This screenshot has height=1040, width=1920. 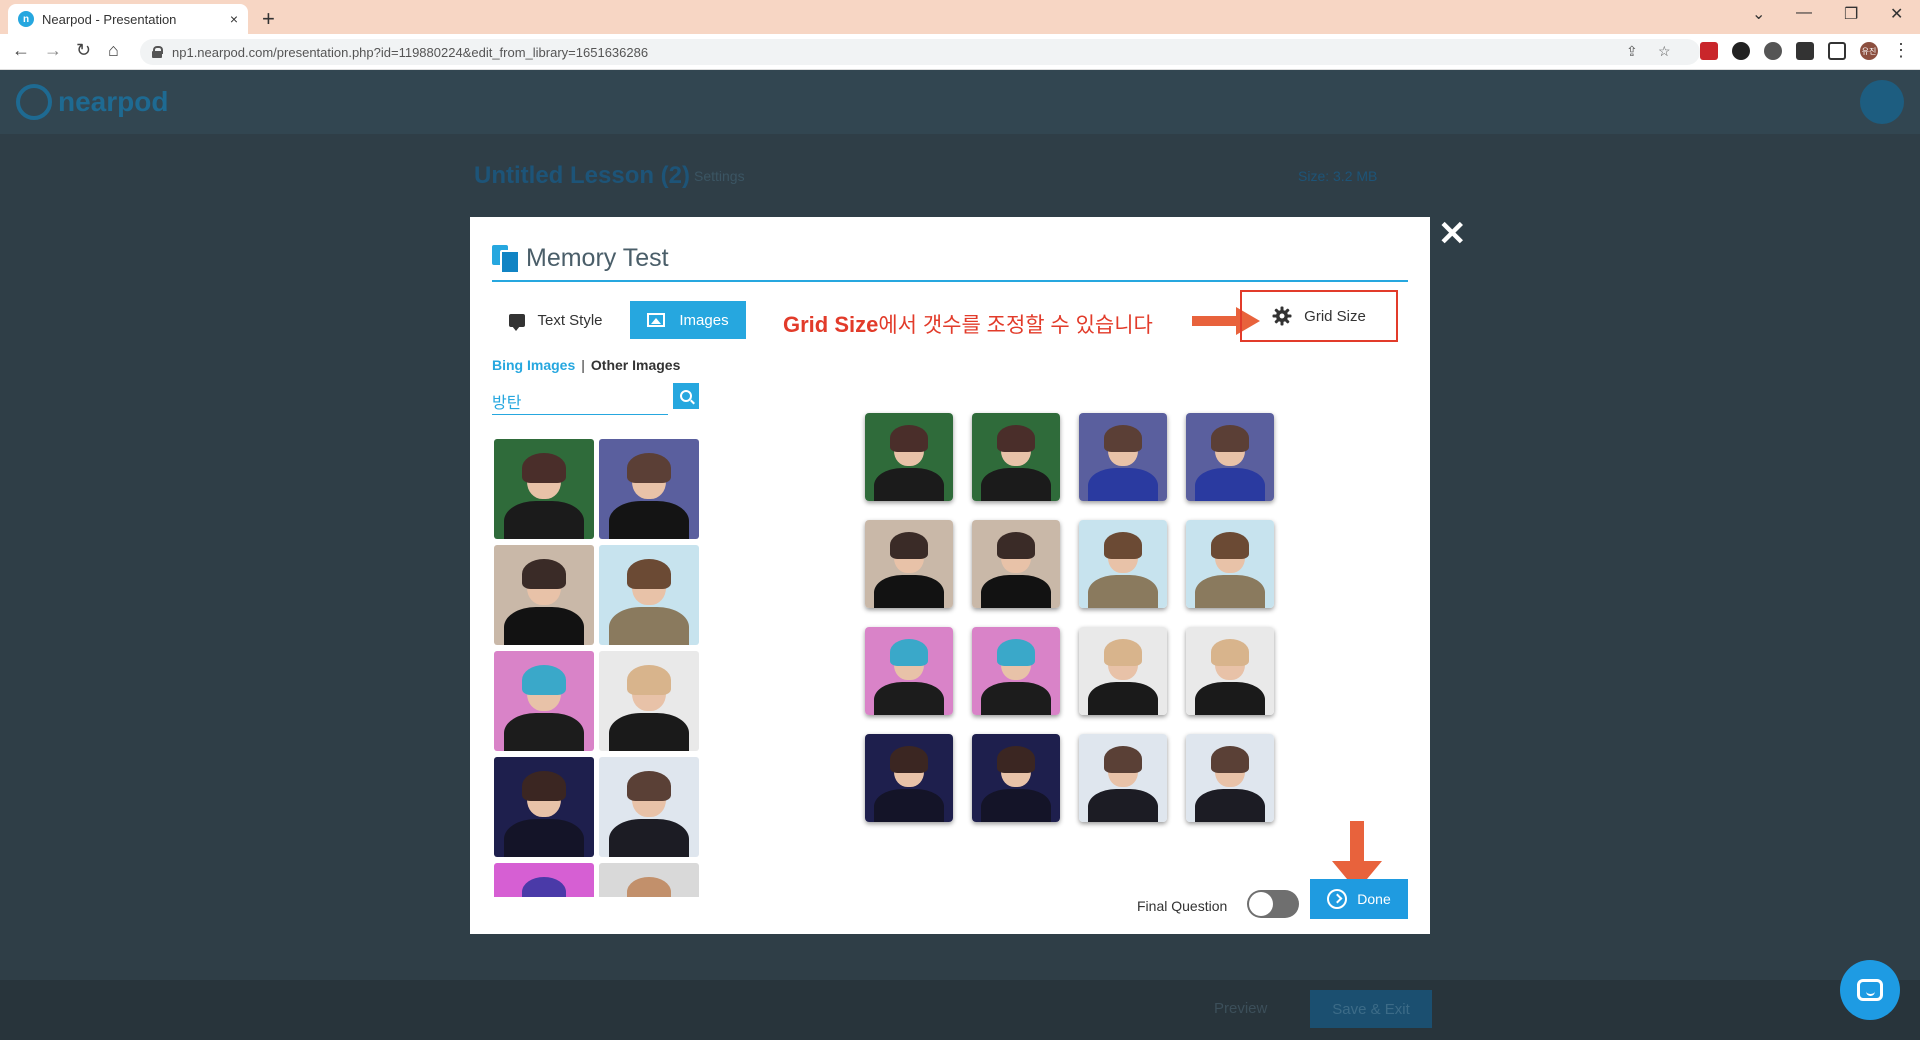 I want to click on nearpod-logo-text: nearpod, so click(x=113, y=101).